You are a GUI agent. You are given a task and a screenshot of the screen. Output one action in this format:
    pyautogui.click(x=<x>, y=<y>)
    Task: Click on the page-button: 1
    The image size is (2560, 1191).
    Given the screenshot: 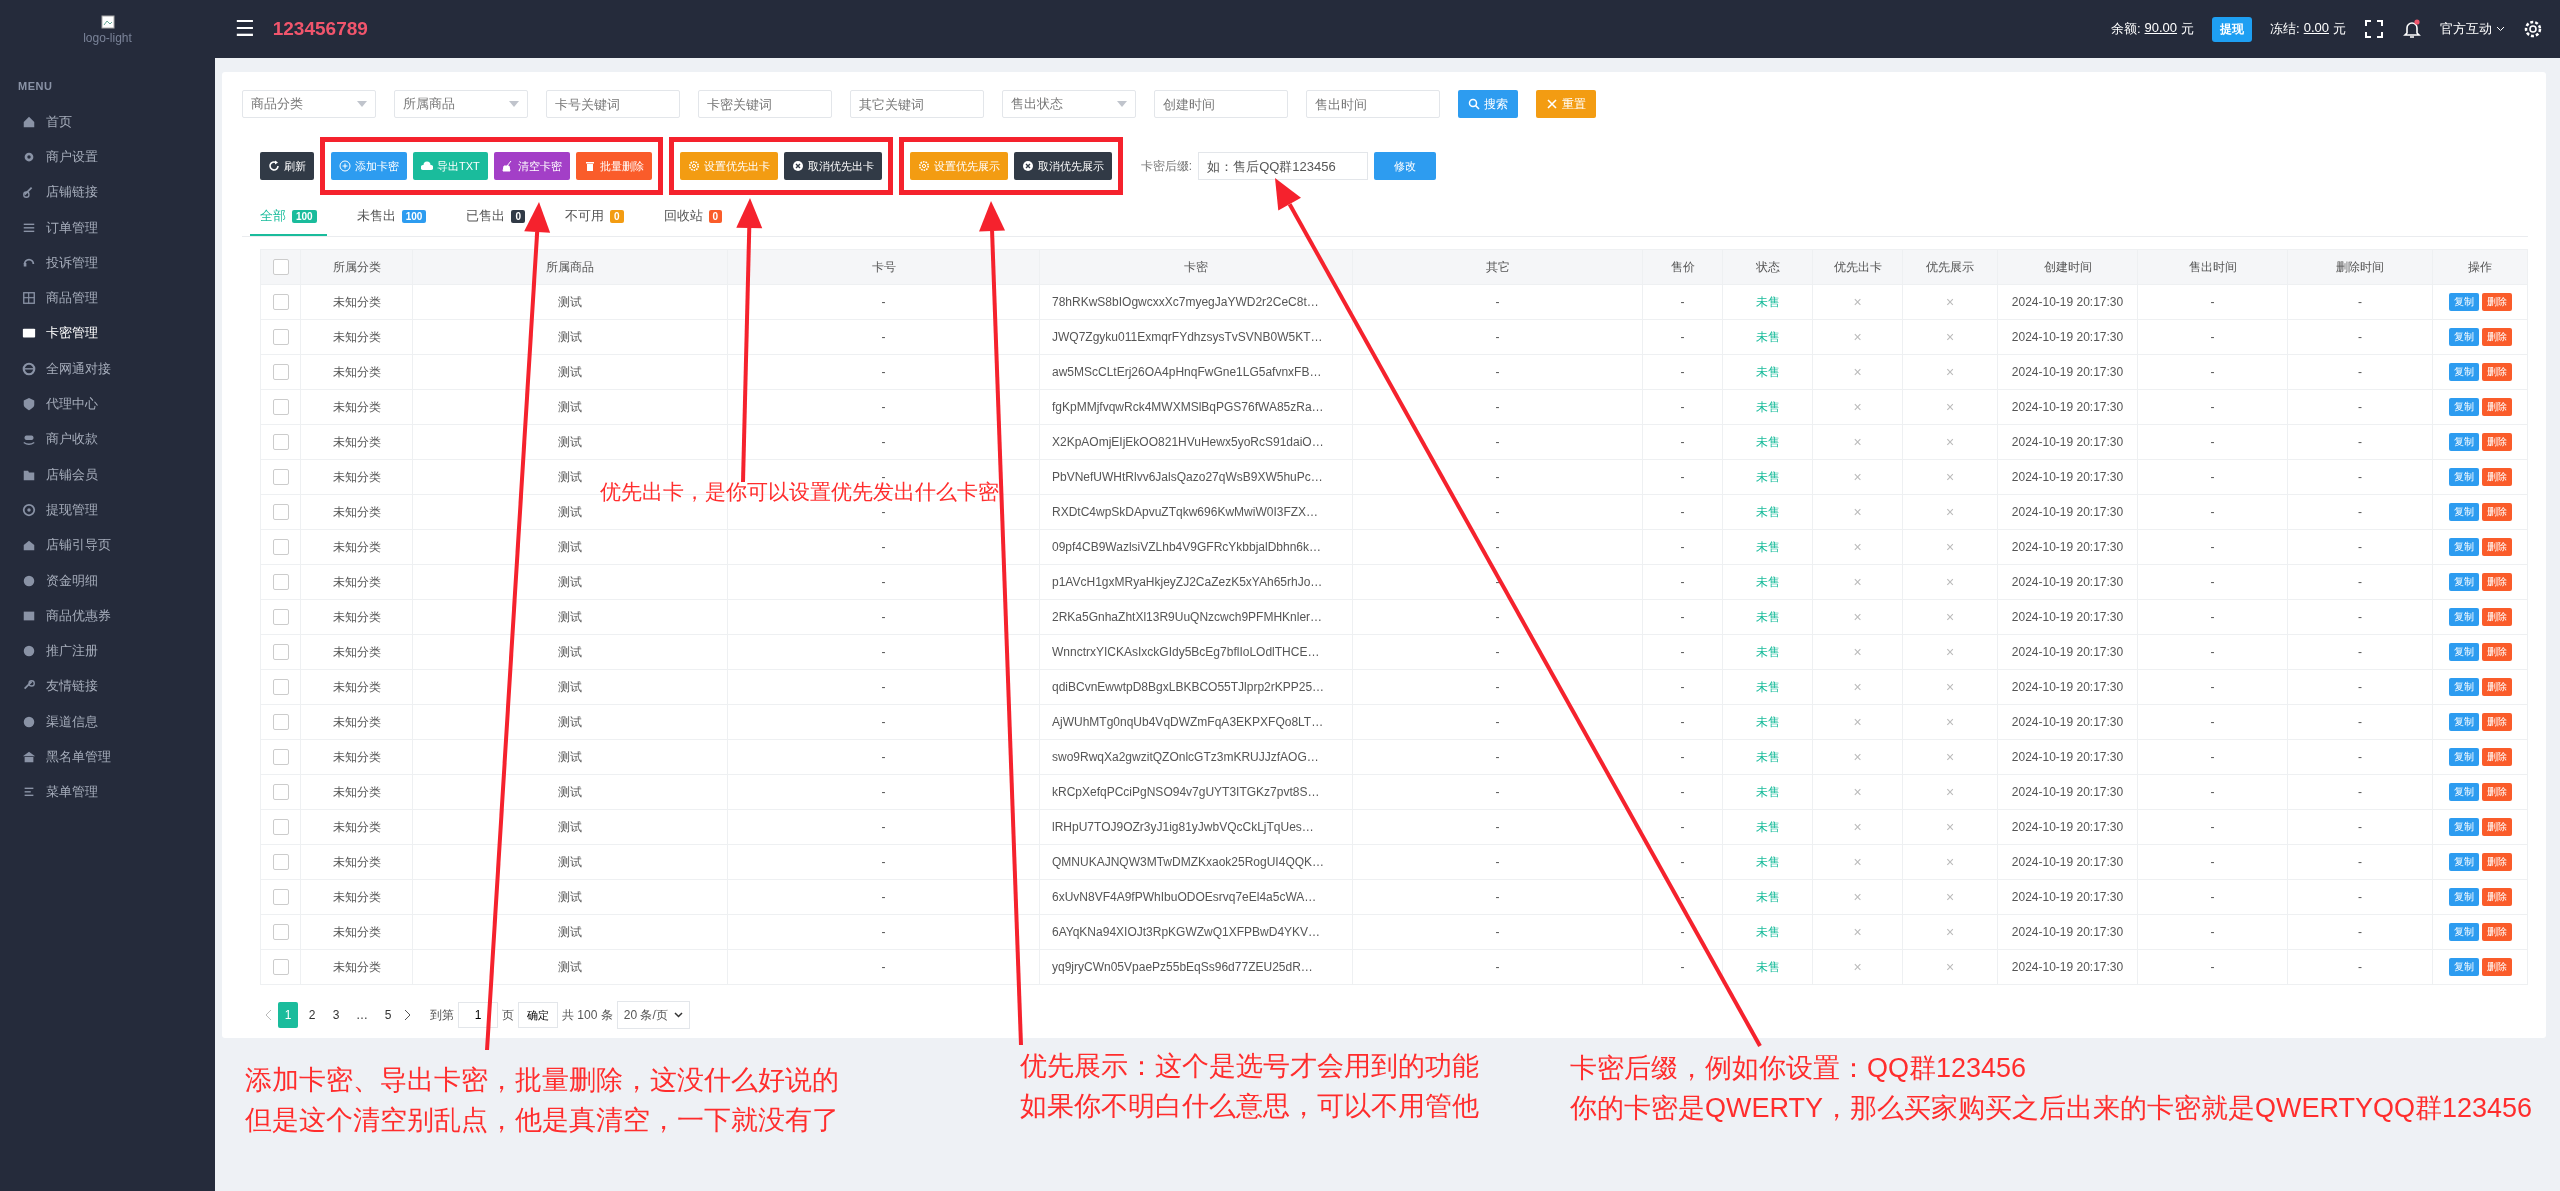 What is the action you would take?
    pyautogui.click(x=288, y=1015)
    